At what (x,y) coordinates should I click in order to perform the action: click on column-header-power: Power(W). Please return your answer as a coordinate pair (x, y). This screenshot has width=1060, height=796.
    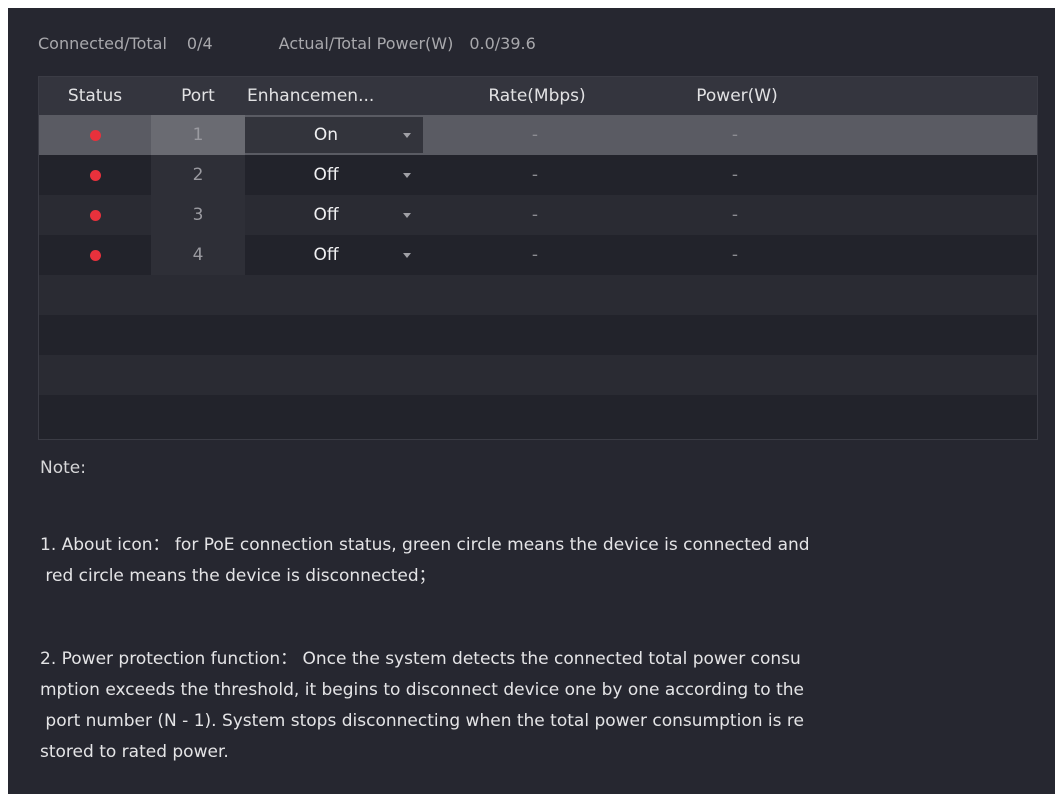
    Looking at the image, I should click on (737, 96).